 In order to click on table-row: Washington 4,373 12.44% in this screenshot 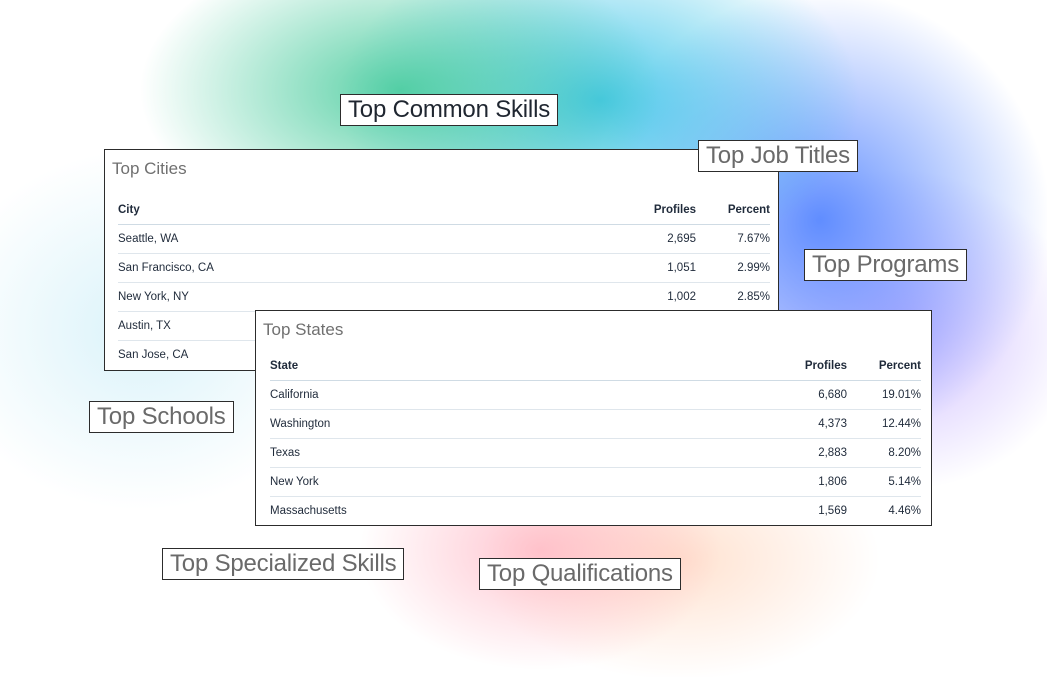, I will do `click(595, 424)`.